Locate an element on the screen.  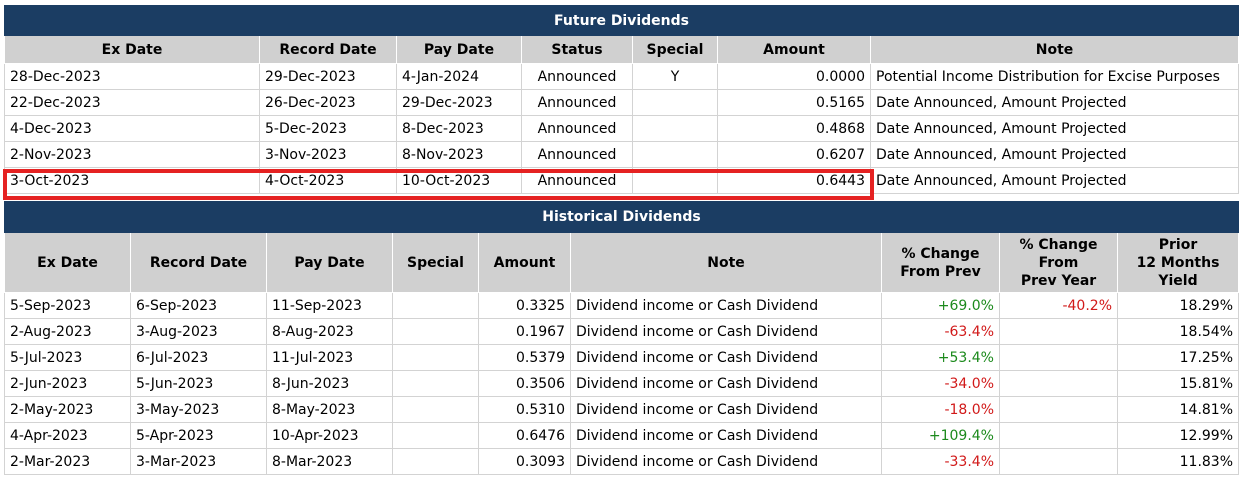
record-date-cell: 5-Apr-2023 is located at coordinates (198, 435).